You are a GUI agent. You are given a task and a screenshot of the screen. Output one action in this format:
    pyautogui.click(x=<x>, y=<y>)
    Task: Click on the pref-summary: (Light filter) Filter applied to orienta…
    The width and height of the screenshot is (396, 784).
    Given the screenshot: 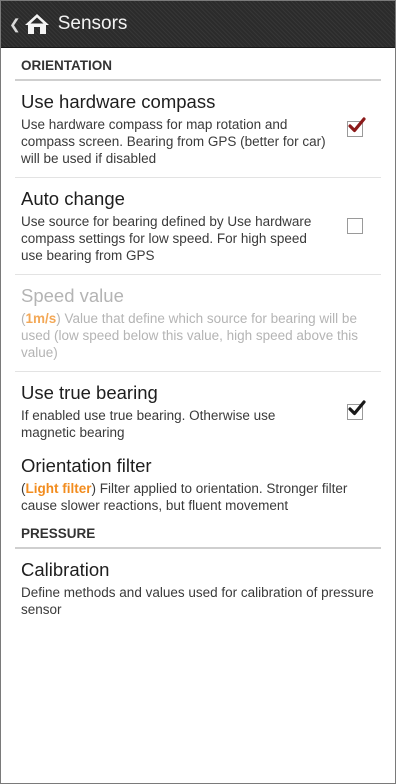 What is the action you would take?
    pyautogui.click(x=184, y=497)
    